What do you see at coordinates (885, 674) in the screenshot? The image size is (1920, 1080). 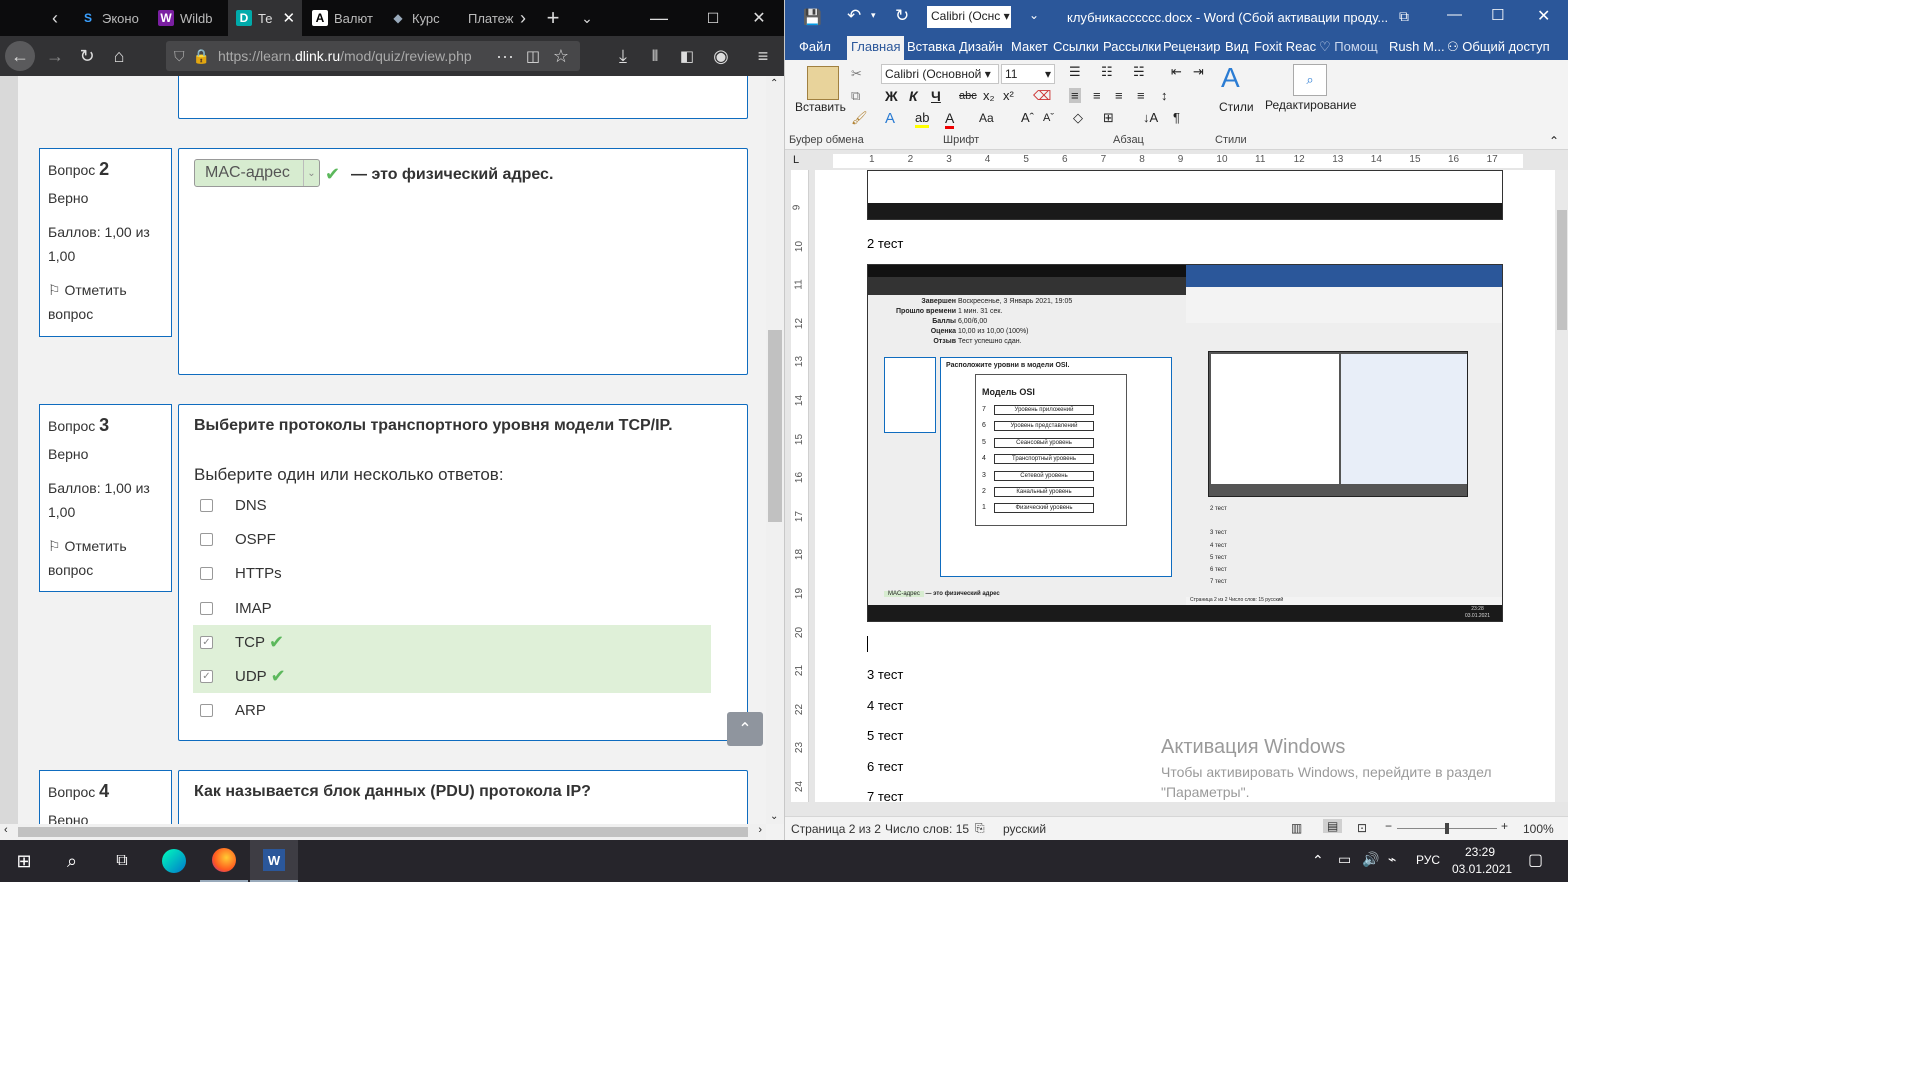 I see `doc-line-3: 3 тест` at bounding box center [885, 674].